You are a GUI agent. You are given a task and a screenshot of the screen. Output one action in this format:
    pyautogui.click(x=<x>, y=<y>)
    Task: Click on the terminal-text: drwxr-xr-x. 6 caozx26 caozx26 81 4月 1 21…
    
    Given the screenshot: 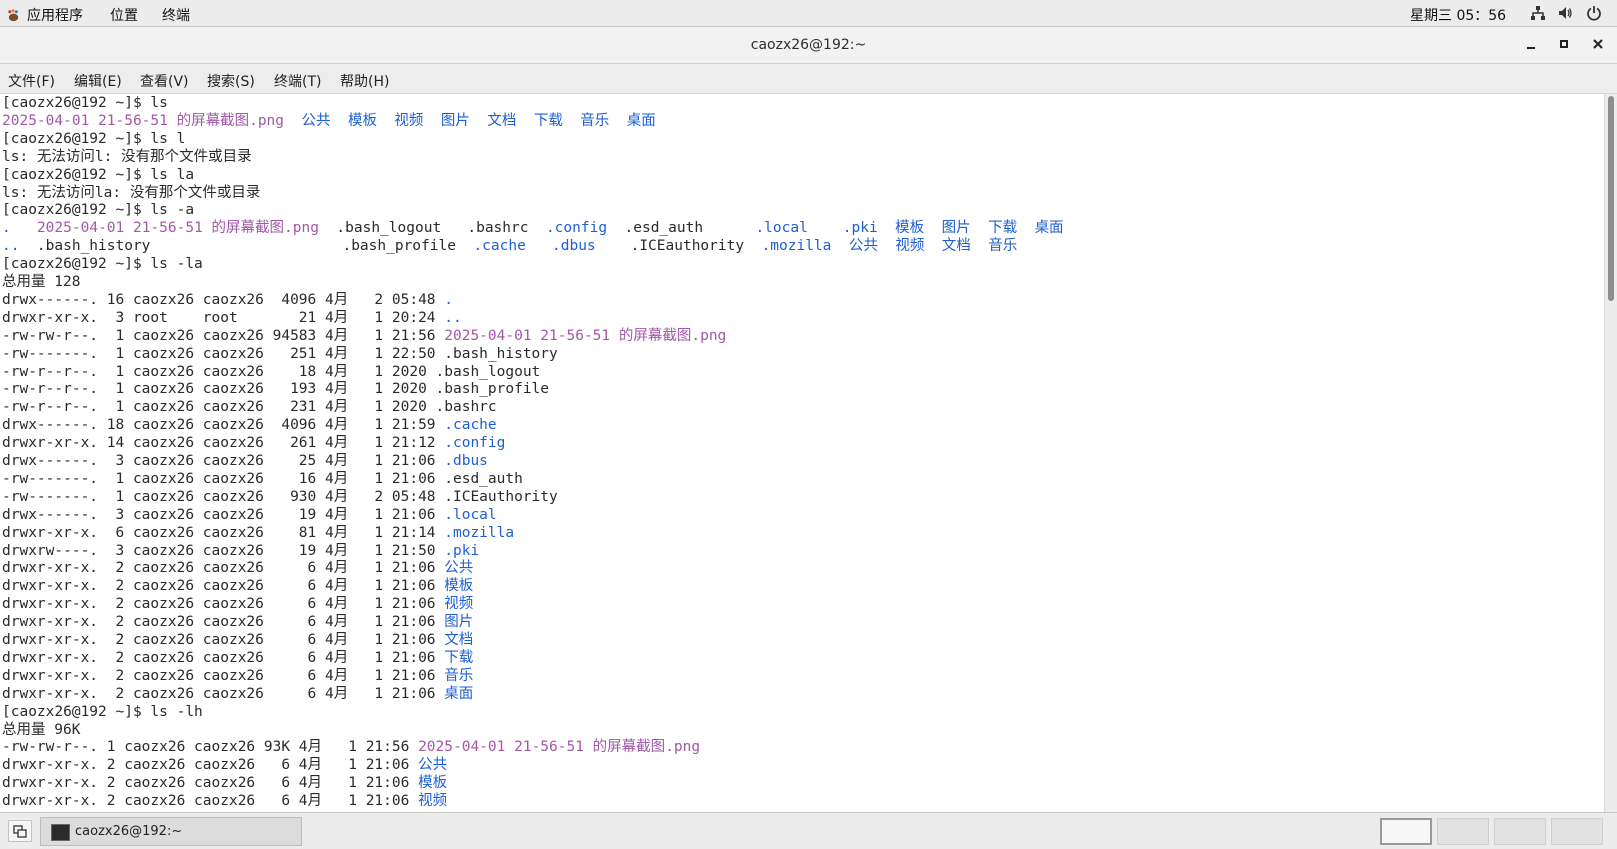 What is the action you would take?
    pyautogui.click(x=223, y=532)
    